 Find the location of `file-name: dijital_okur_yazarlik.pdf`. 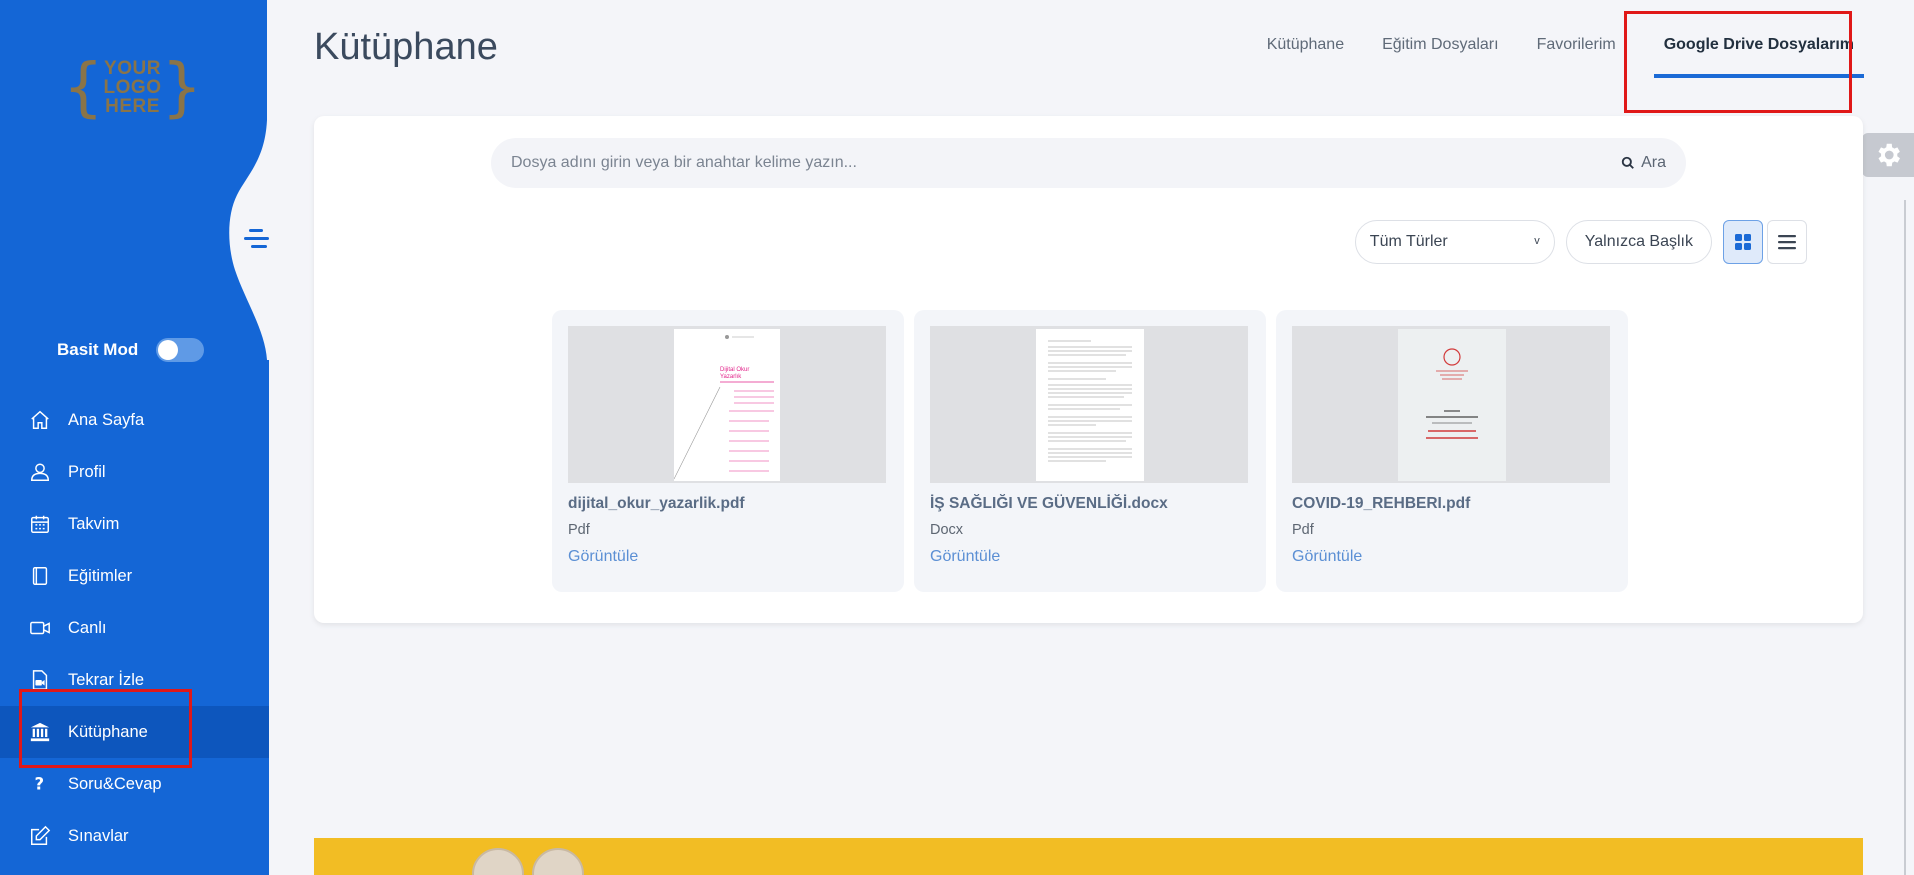

file-name: dijital_okur_yazarlik.pdf is located at coordinates (728, 504).